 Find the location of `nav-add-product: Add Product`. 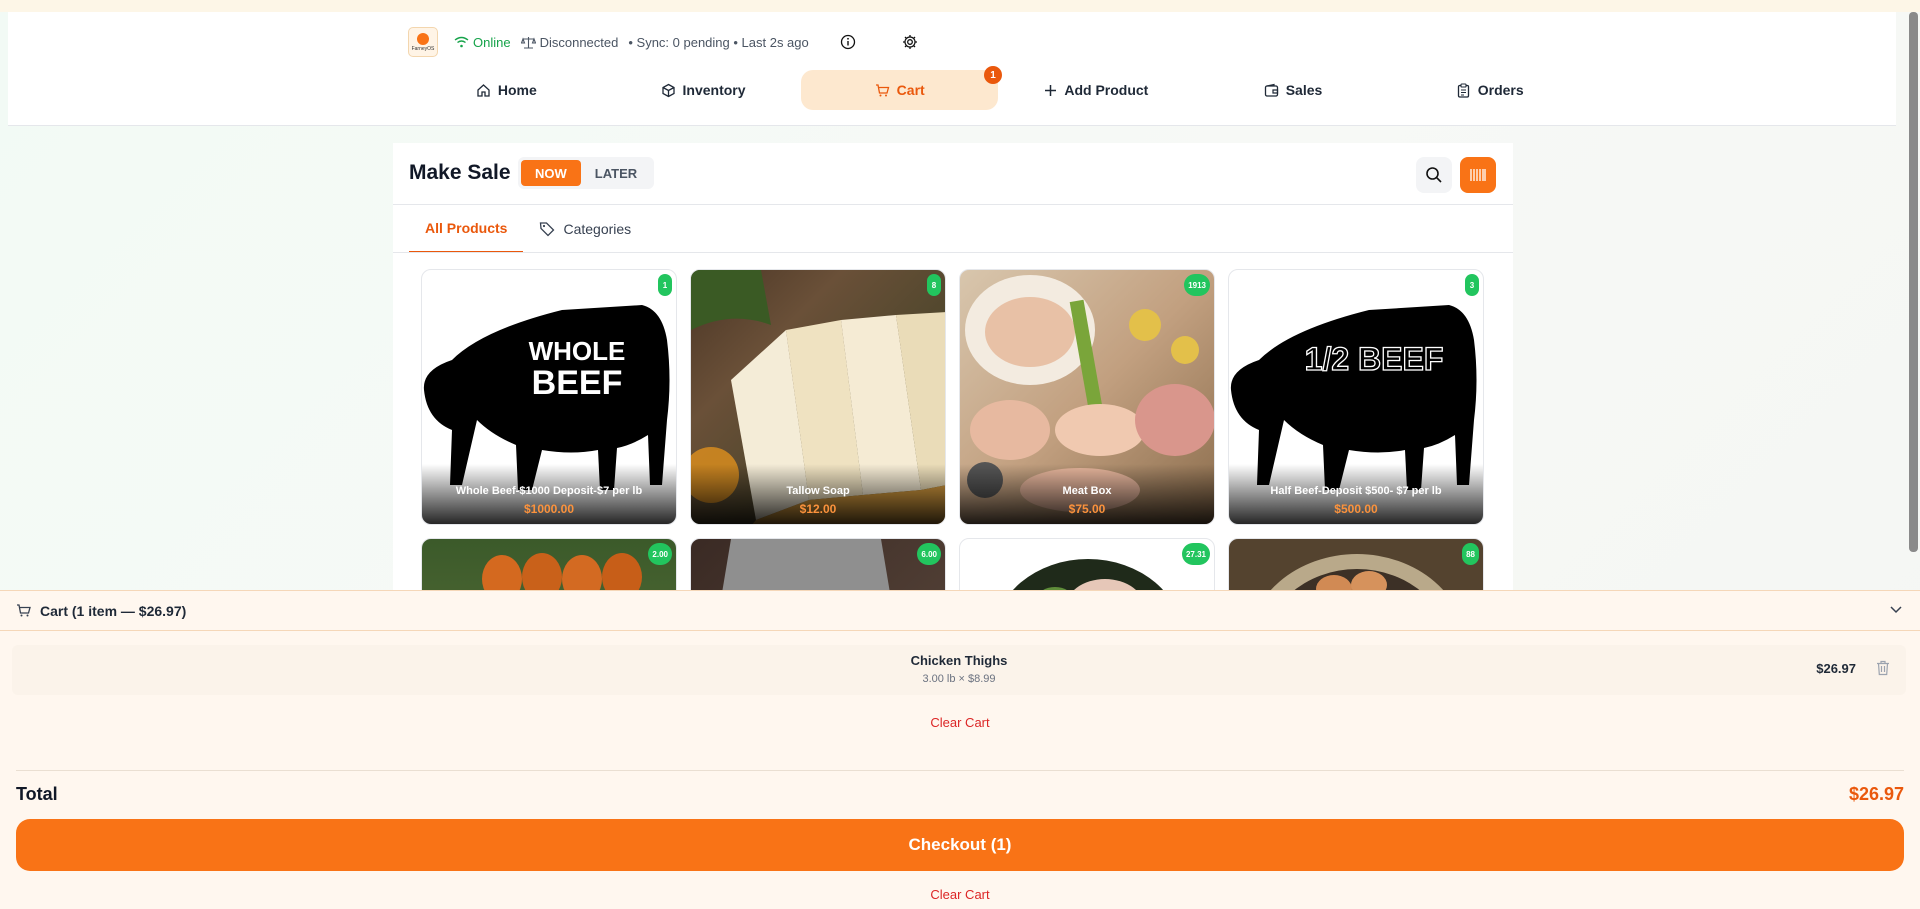

nav-add-product: Add Product is located at coordinates (1096, 90).